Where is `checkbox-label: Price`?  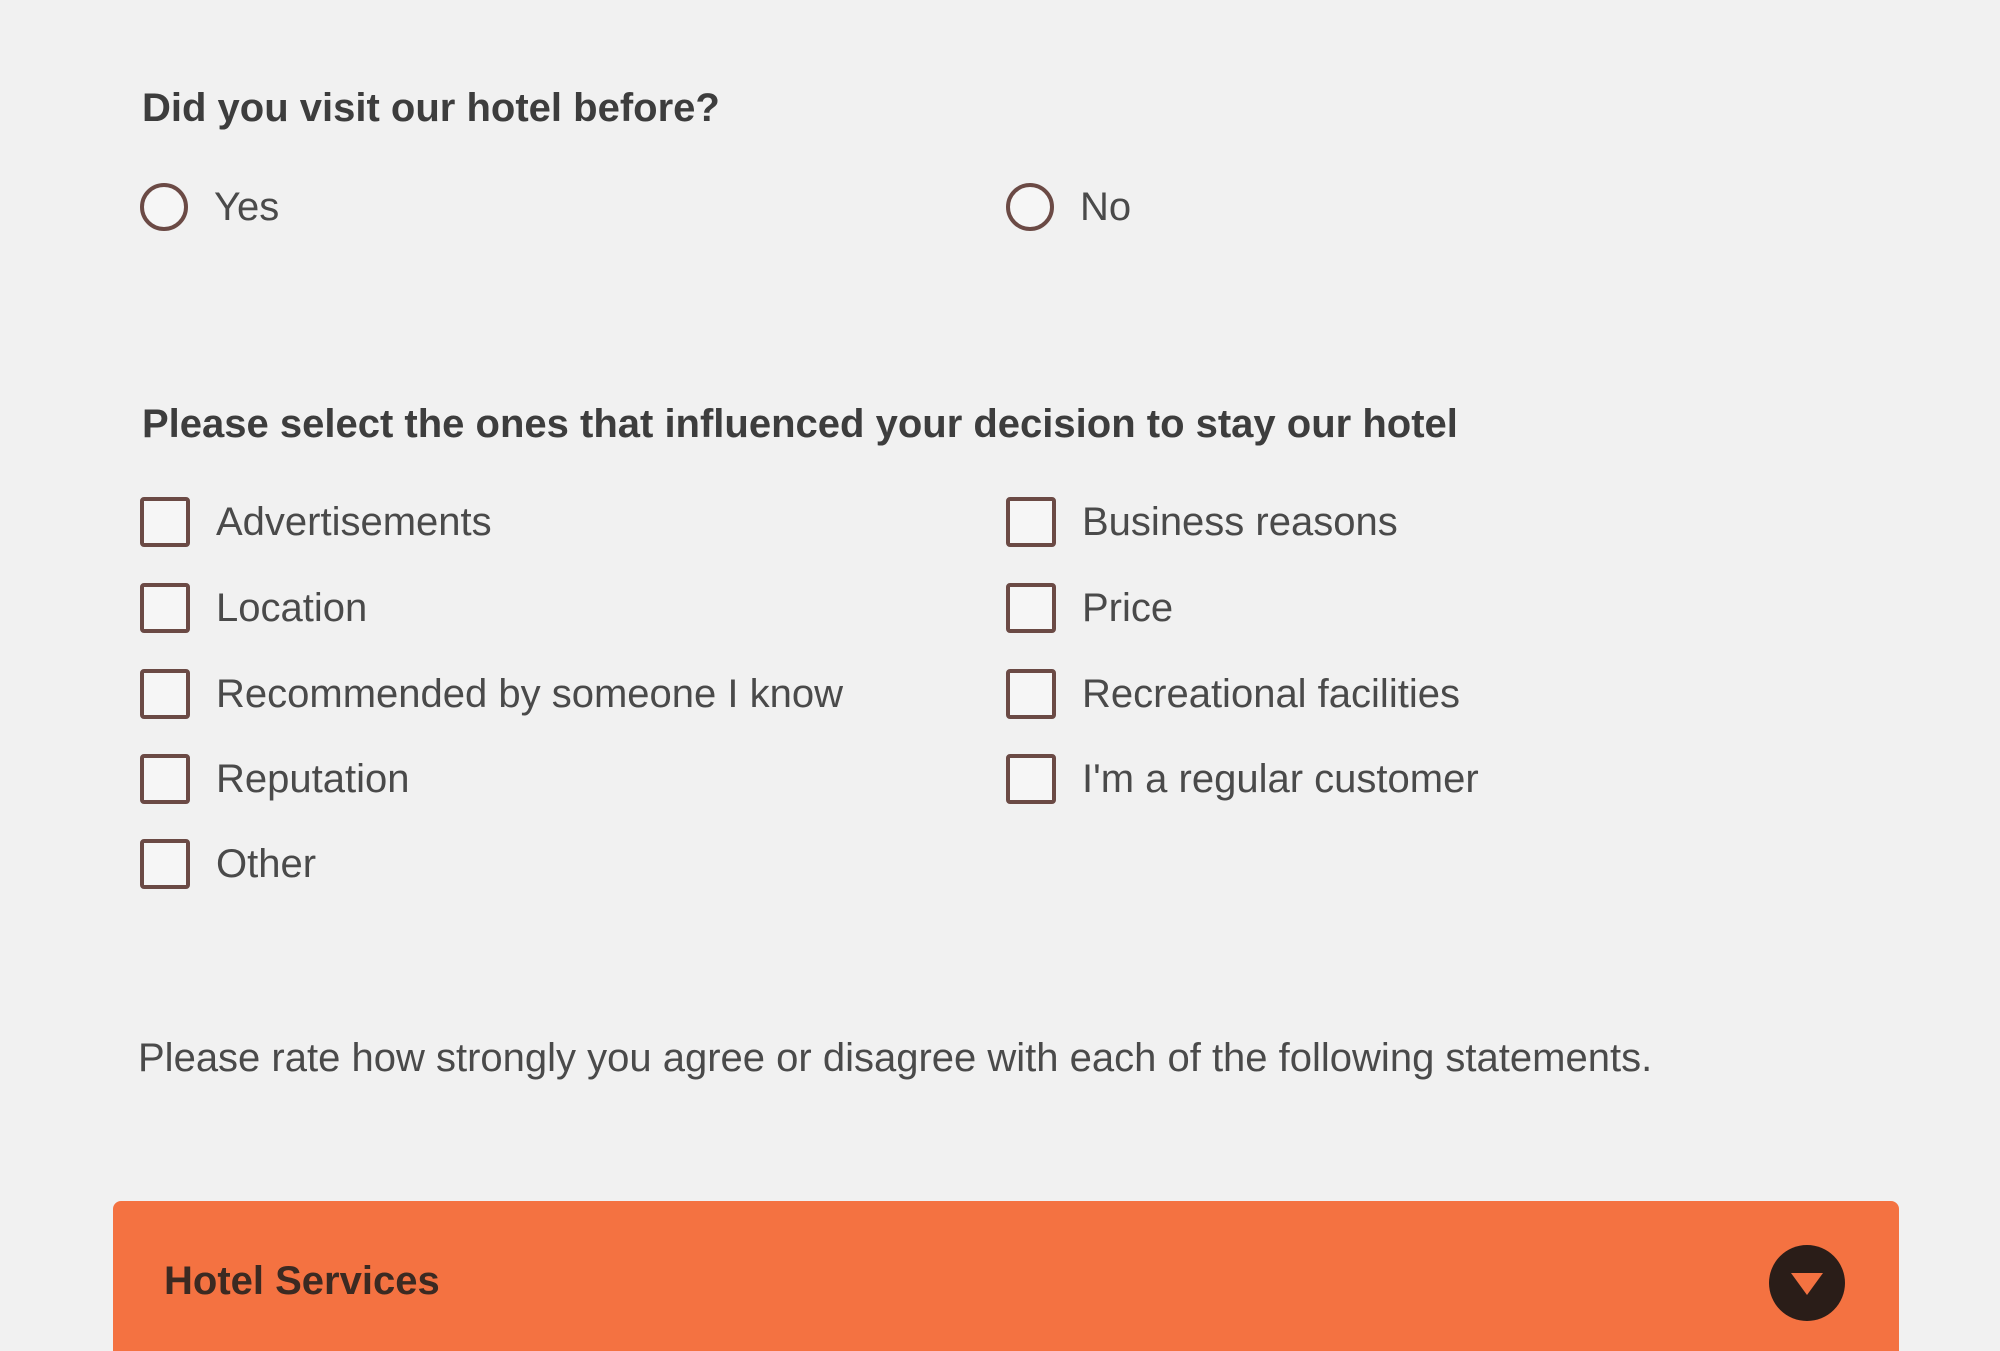
checkbox-label: Price is located at coordinates (1128, 607).